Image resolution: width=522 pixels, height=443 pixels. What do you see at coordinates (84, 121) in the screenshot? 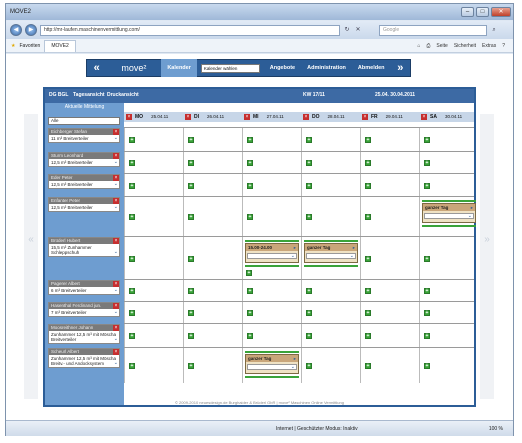
I see `resource-filter-select: Alle` at bounding box center [84, 121].